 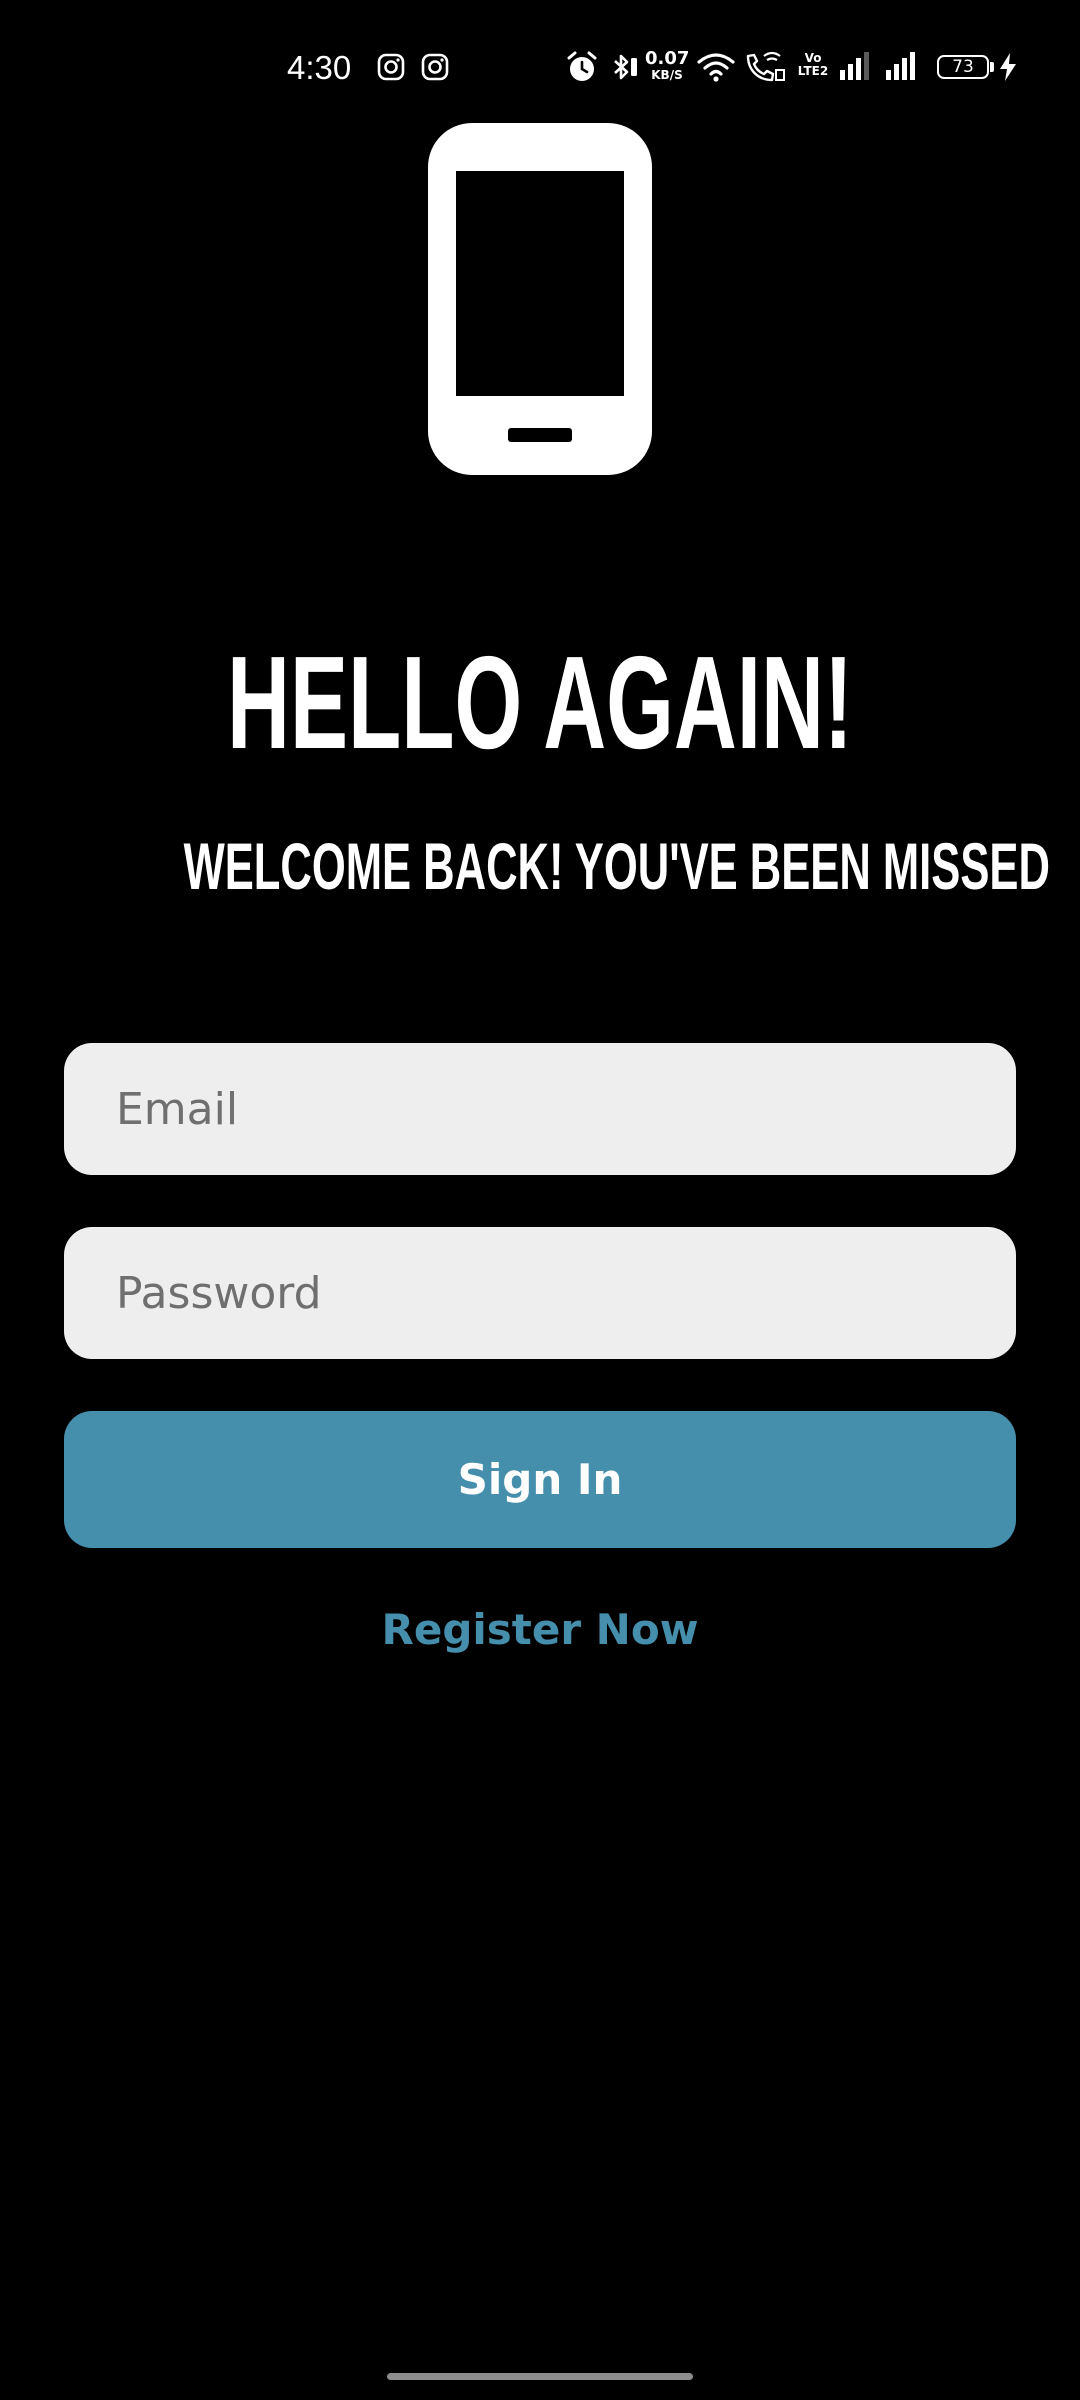 What do you see at coordinates (540, 1479) in the screenshot?
I see `sign-in-button: Sign In` at bounding box center [540, 1479].